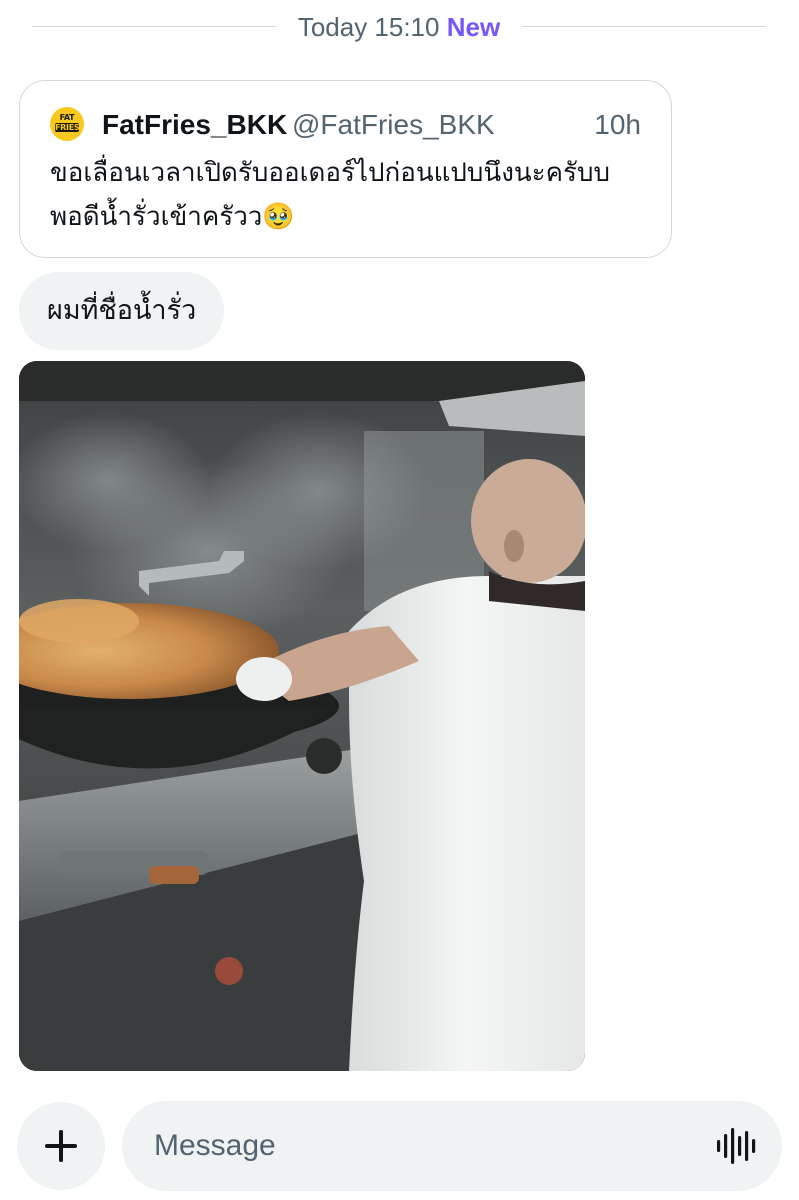 The height and width of the screenshot is (1200, 799). I want to click on plus-icon, so click(61, 1146).